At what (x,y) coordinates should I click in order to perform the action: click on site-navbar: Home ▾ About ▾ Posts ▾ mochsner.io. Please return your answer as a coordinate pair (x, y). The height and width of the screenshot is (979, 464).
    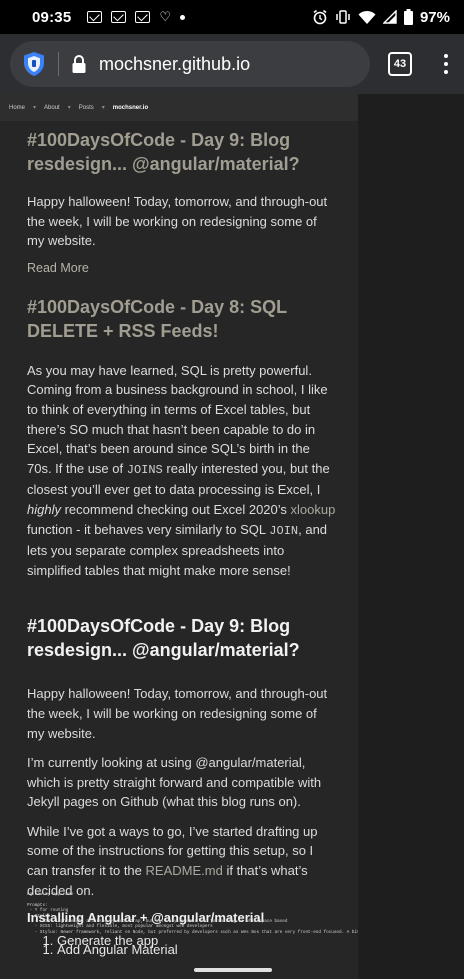
    Looking at the image, I should click on (179, 107).